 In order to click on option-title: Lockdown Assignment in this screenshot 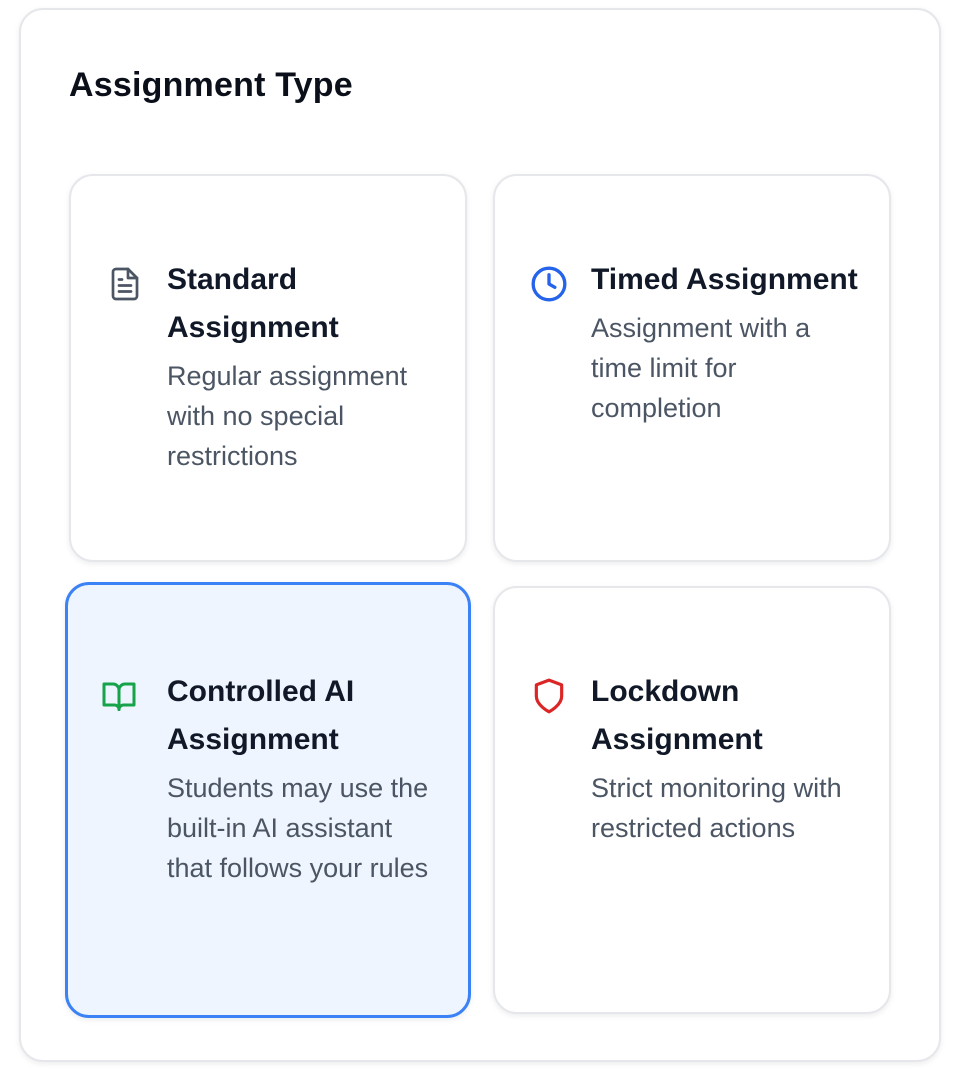, I will do `click(677, 715)`.